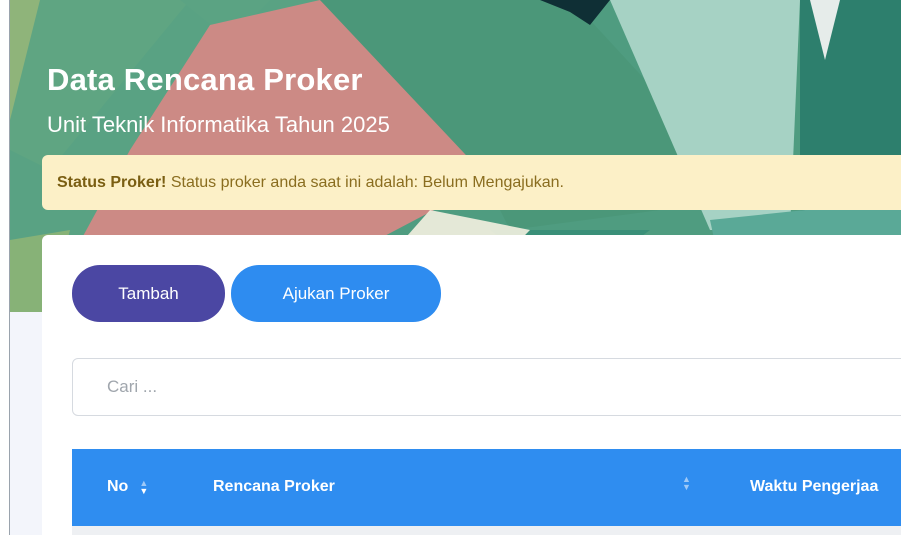  Describe the element at coordinates (486, 387) in the screenshot. I see `search-input` at that location.